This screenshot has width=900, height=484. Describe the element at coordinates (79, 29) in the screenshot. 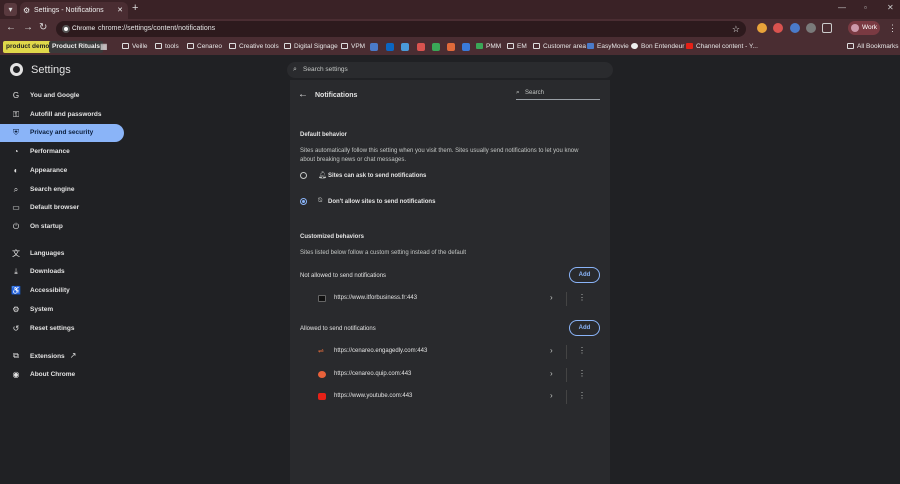

I see `site-chip: Chrome` at that location.